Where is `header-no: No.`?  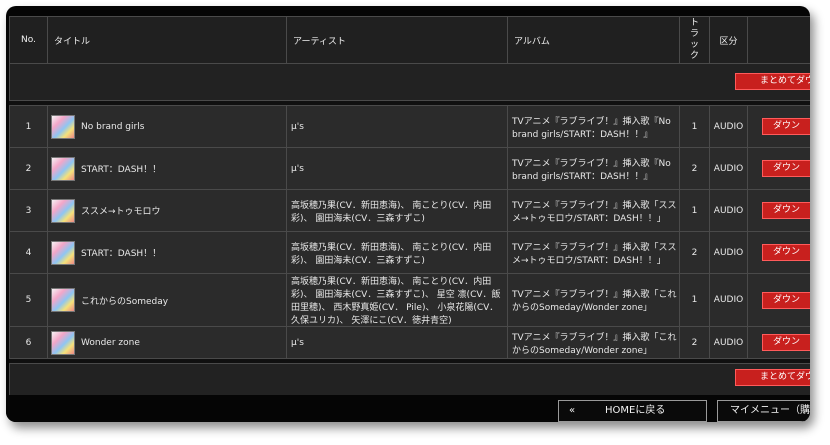
header-no: No. is located at coordinates (28, 40).